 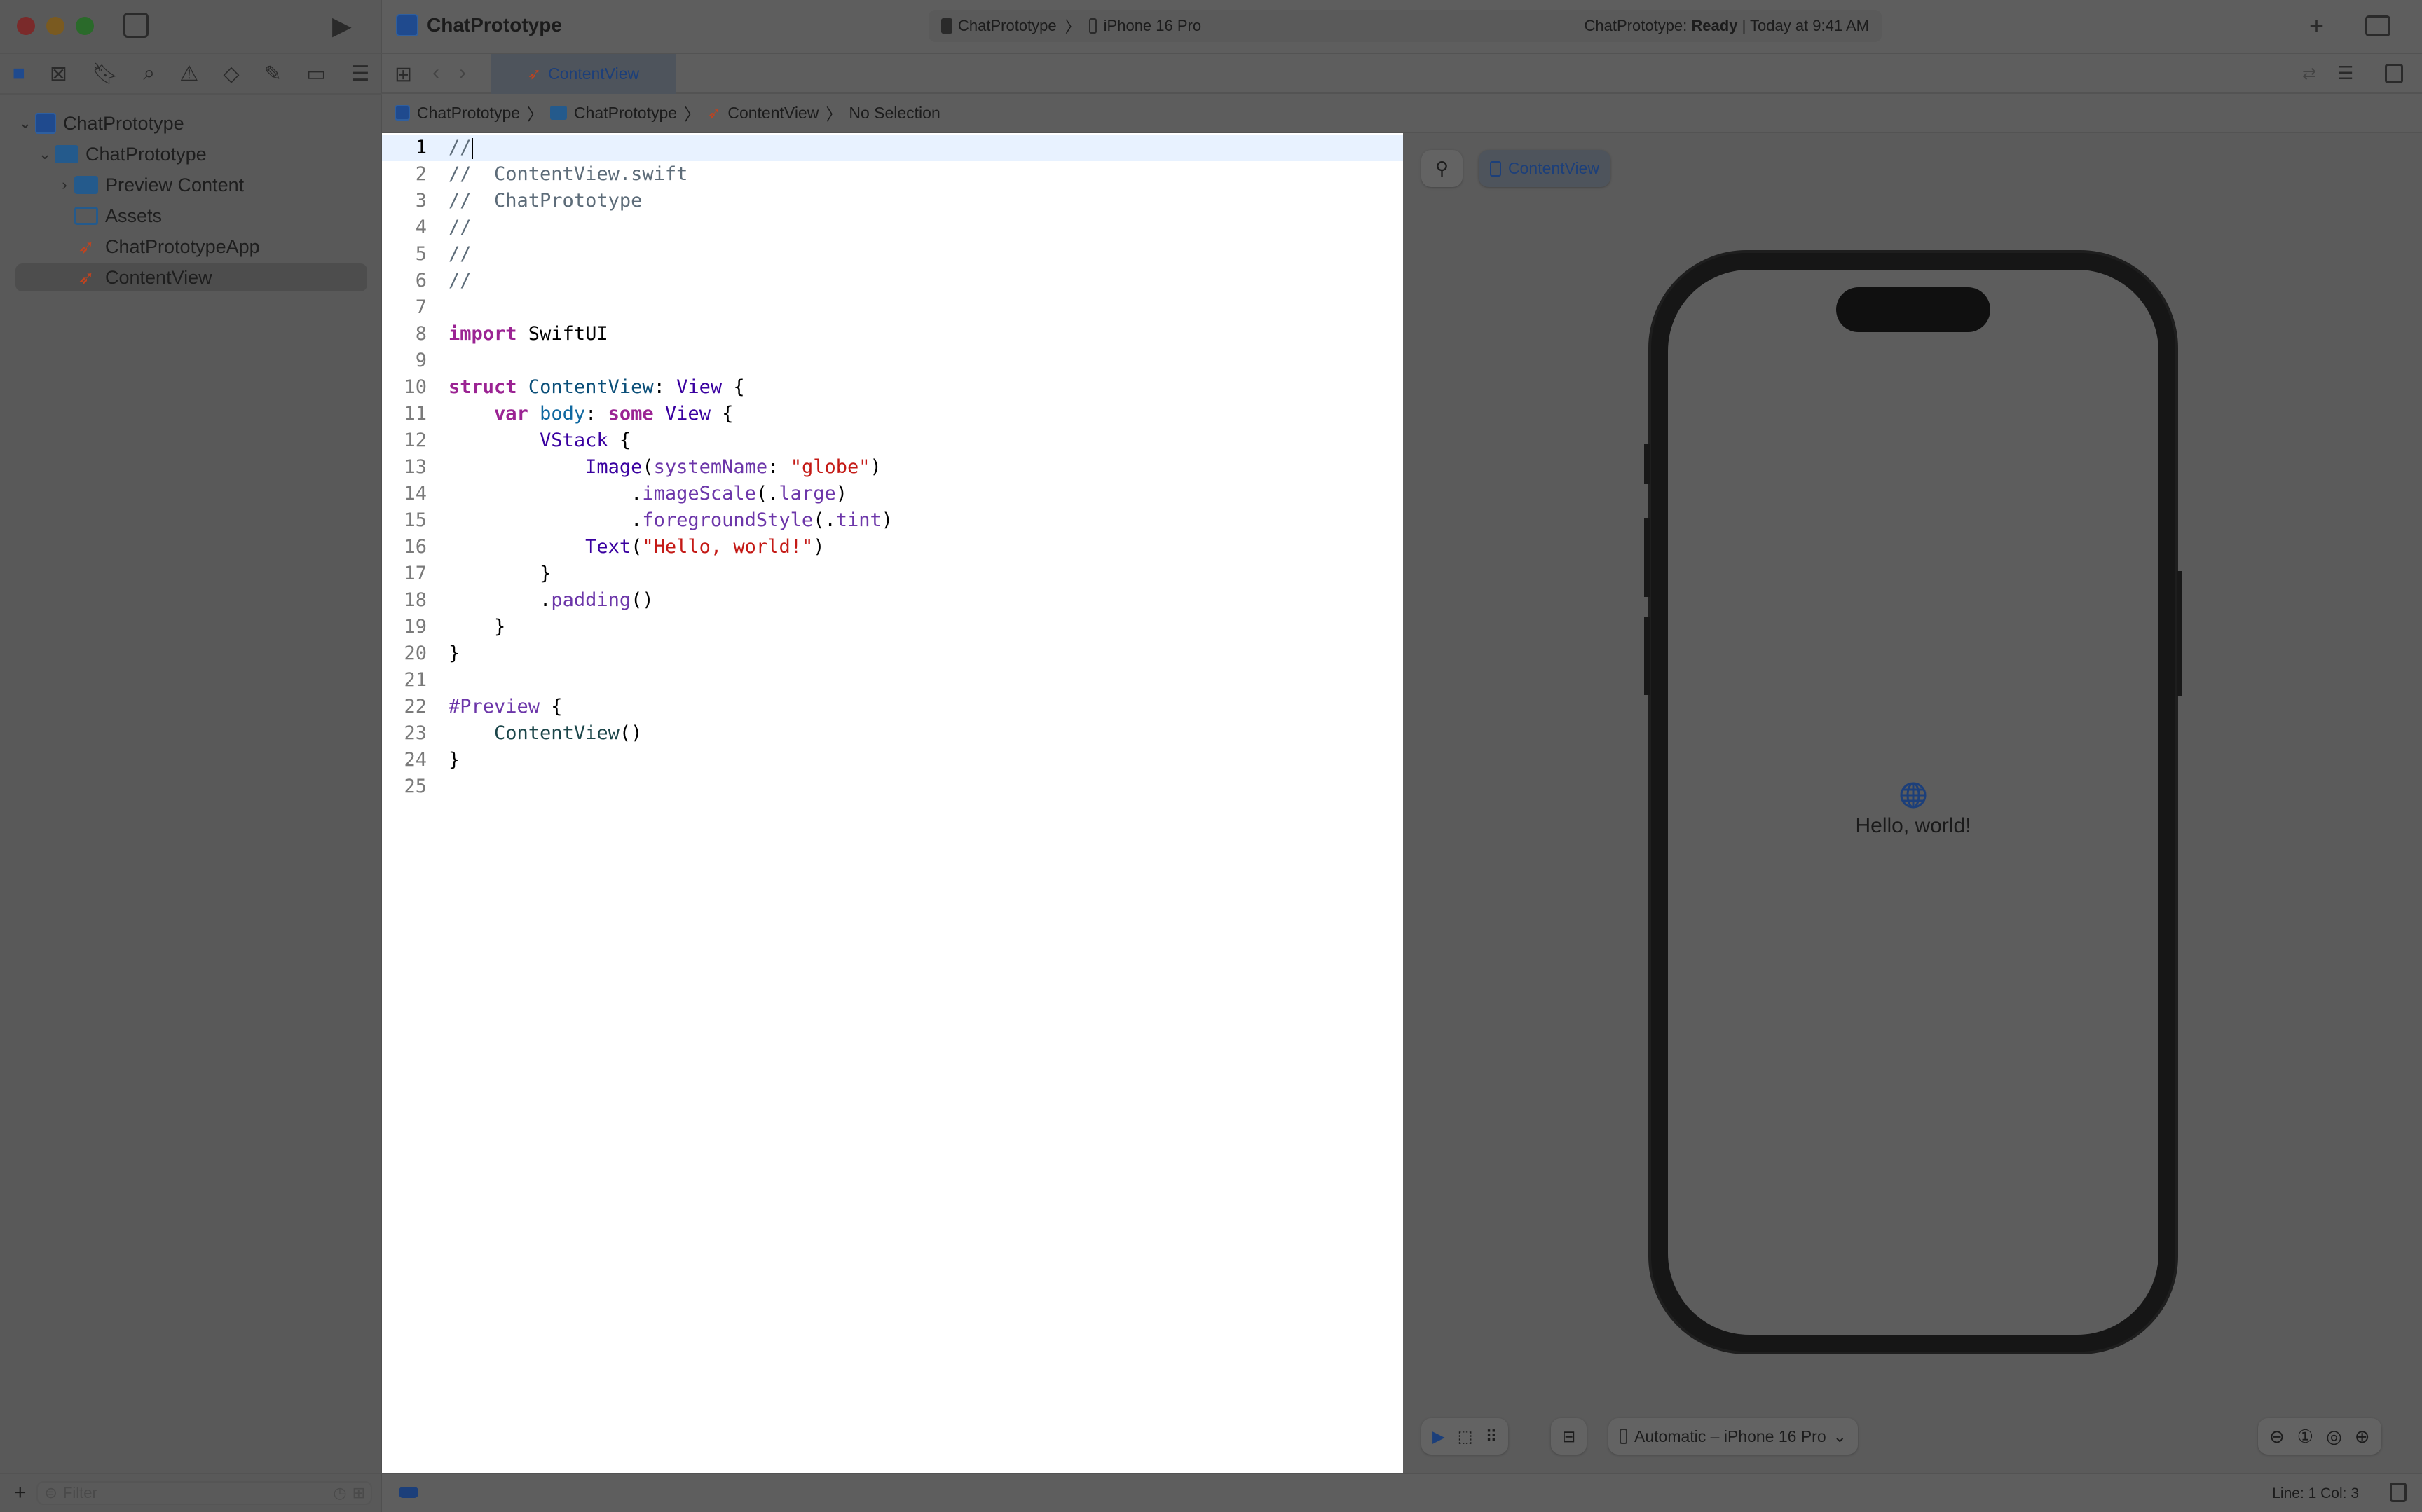 I want to click on code-token-plain: (., so click(x=767, y=493).